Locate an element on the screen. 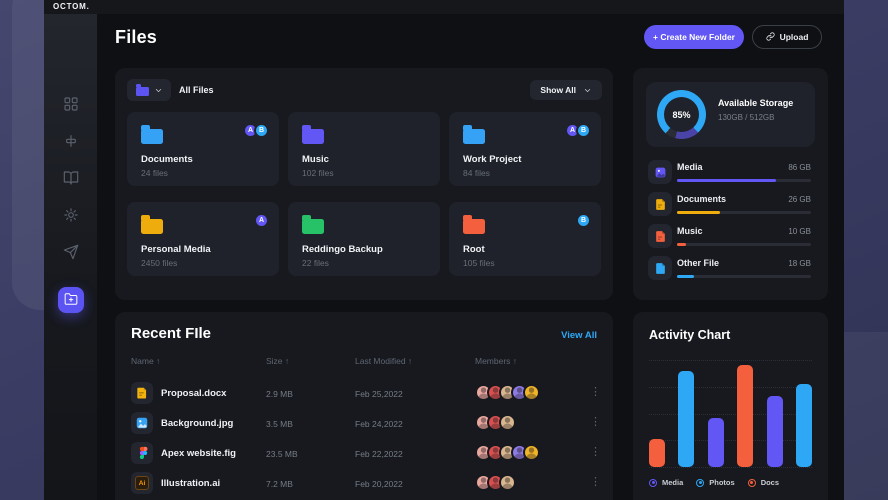 This screenshot has height=500, width=888. storage-item-media: Media 86 GB is located at coordinates (729, 172).